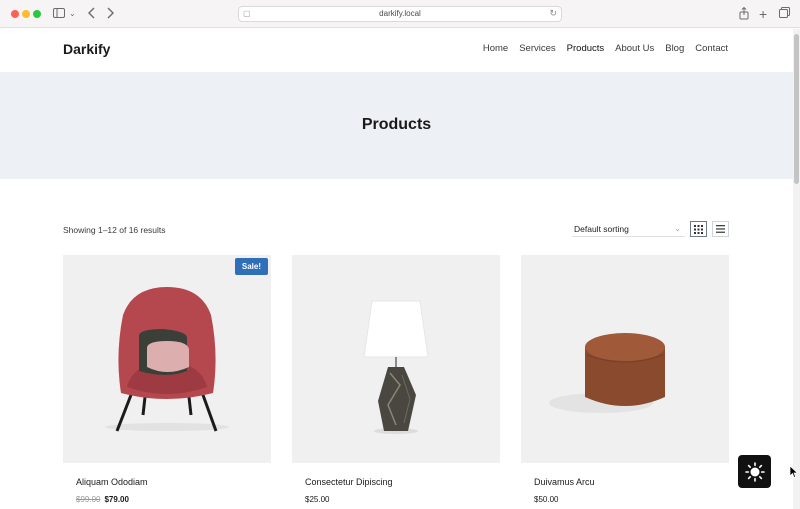 Image resolution: width=800 pixels, height=509 pixels. I want to click on mouse-cursor-icon, so click(794, 472).